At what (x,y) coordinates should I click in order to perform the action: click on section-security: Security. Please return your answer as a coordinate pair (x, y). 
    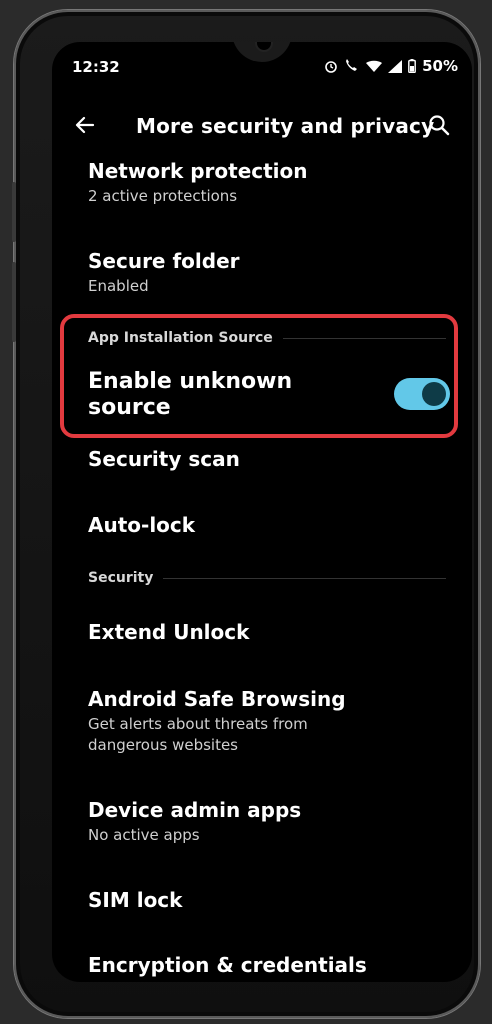
    Looking at the image, I should click on (267, 578).